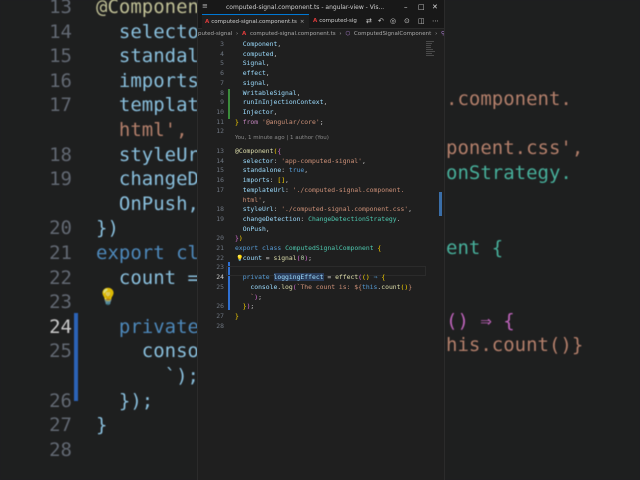 The height and width of the screenshot is (480, 640). Describe the element at coordinates (321, 94) in the screenshot. I see `code-line: 8 WritableSignal,` at that location.